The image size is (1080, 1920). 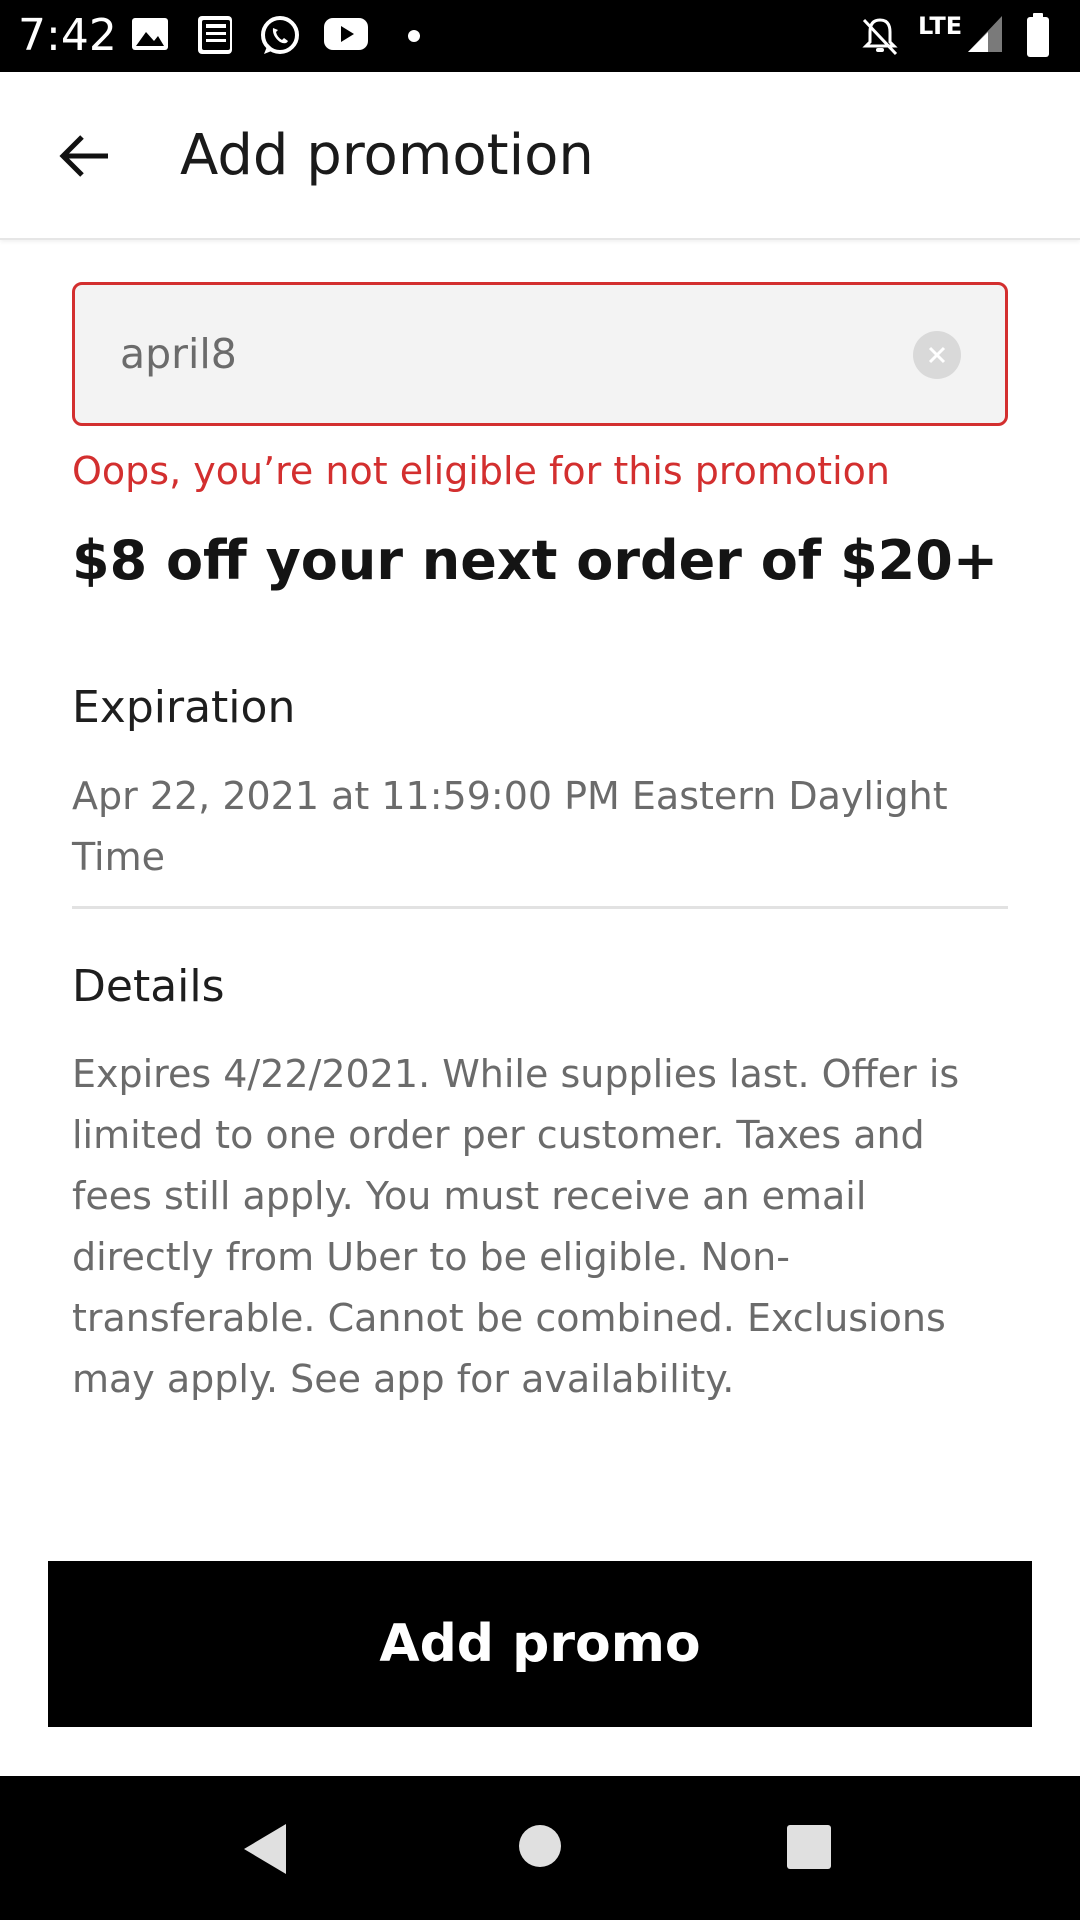 I want to click on network-type: LTE, so click(x=940, y=26).